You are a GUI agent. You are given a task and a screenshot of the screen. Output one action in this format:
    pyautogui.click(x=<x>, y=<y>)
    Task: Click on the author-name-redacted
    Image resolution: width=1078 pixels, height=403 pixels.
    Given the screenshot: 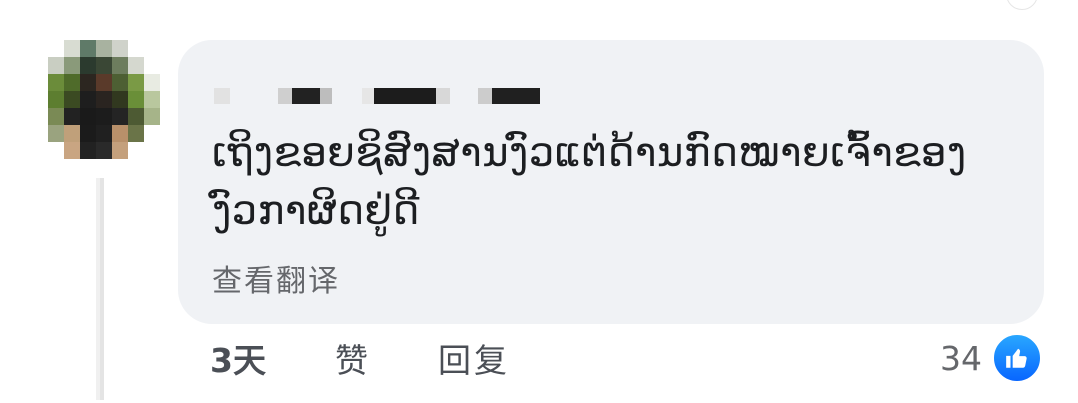 What is the action you would take?
    pyautogui.click(x=377, y=96)
    